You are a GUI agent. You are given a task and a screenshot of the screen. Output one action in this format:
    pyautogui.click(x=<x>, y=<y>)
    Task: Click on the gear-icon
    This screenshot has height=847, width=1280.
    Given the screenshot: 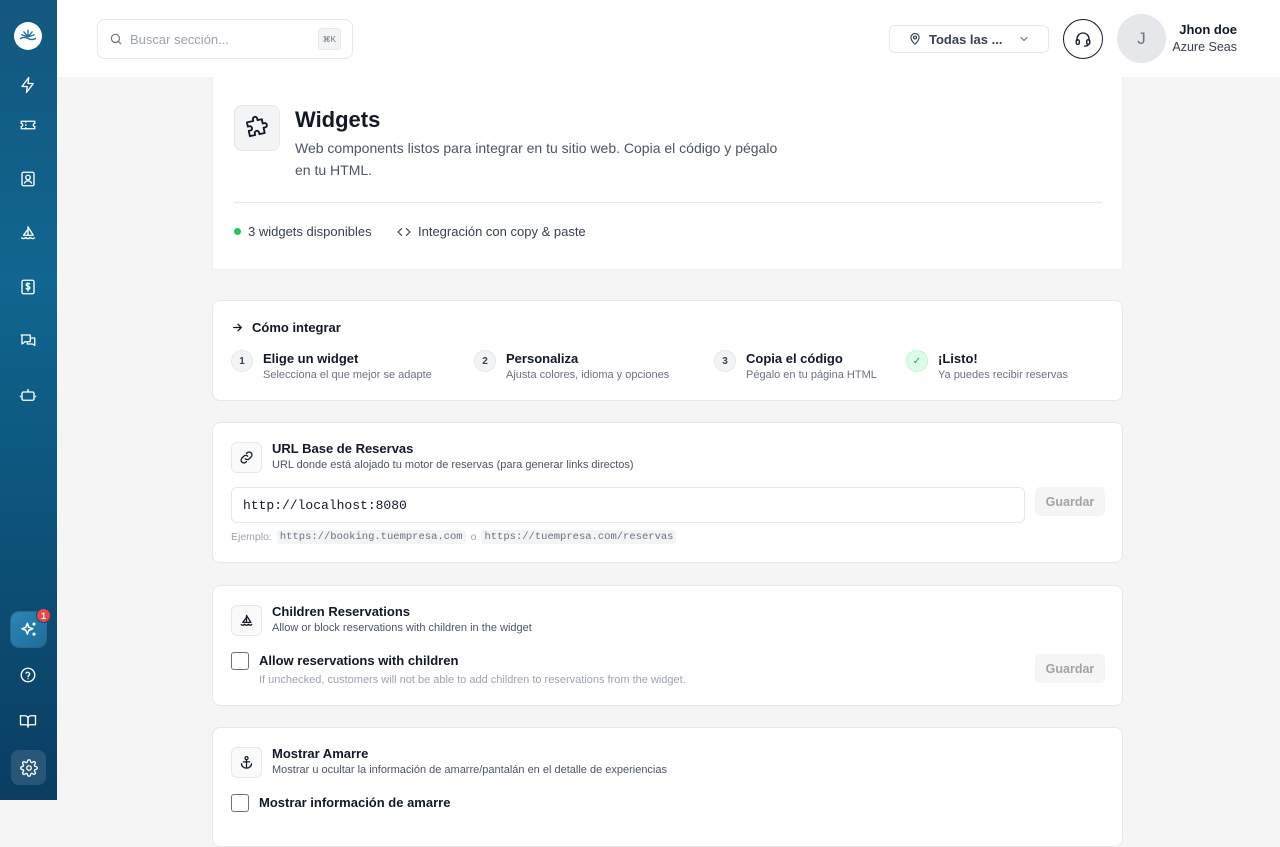 What is the action you would take?
    pyautogui.click(x=28, y=767)
    